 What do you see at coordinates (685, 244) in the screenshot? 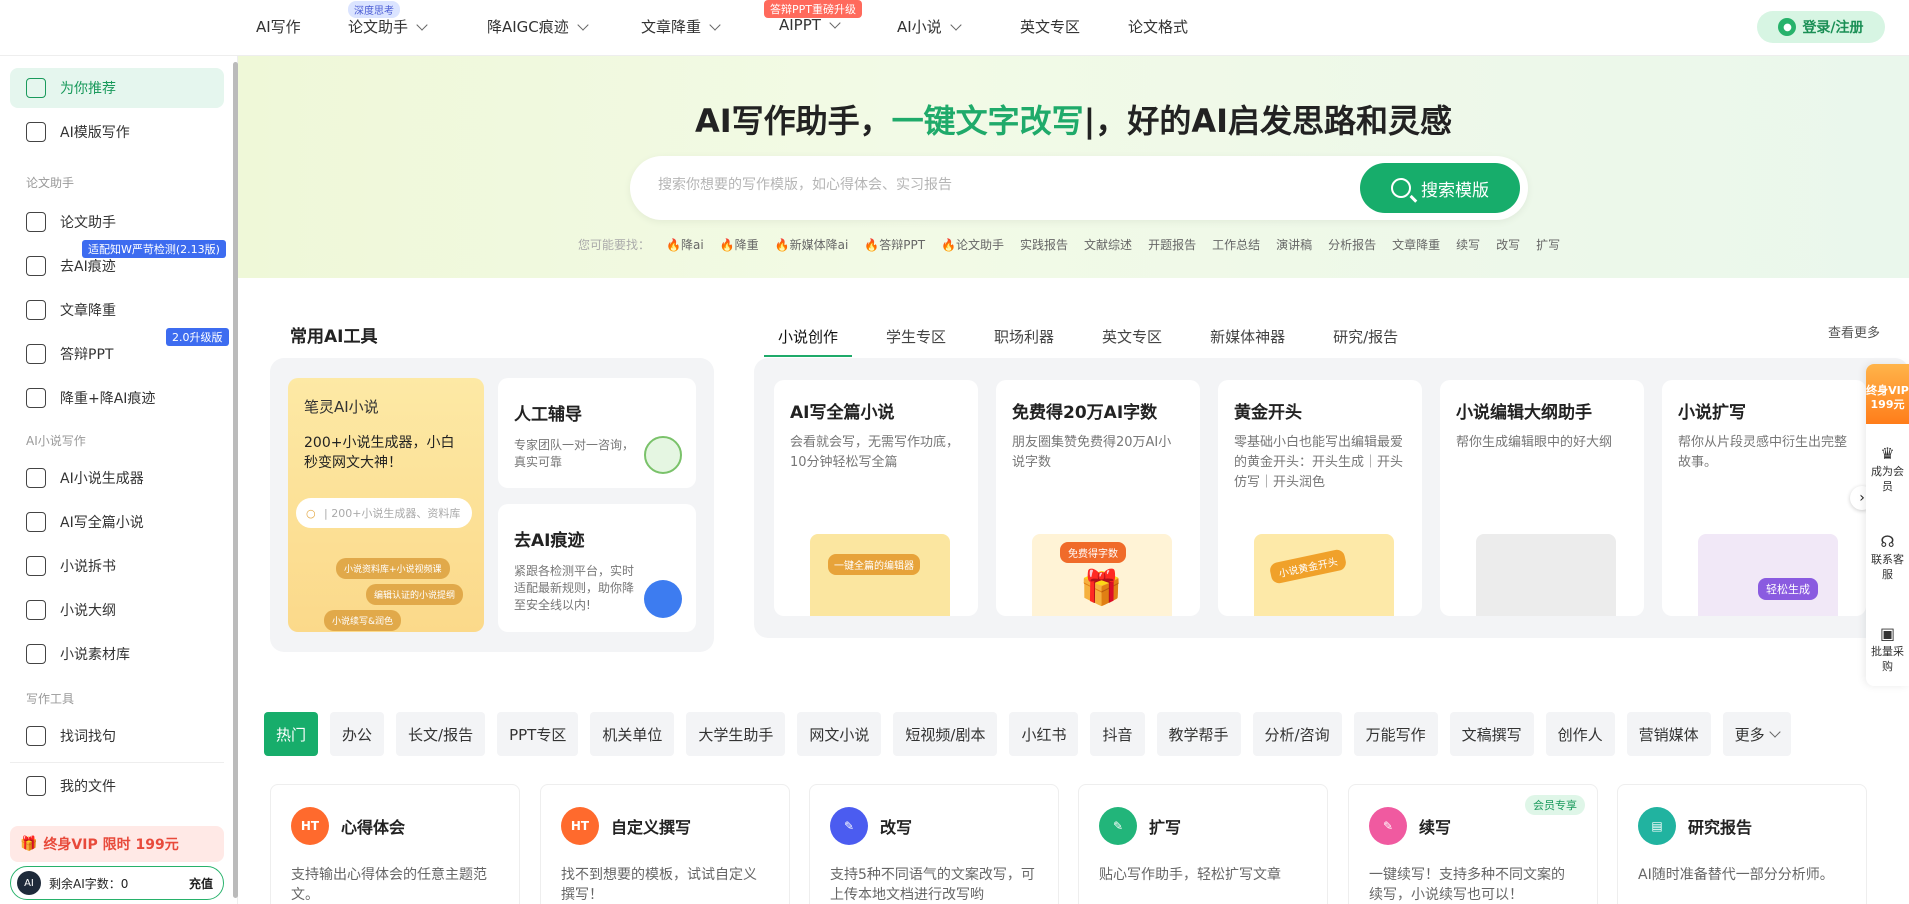
I see `suggest-item: 🔥降ai` at bounding box center [685, 244].